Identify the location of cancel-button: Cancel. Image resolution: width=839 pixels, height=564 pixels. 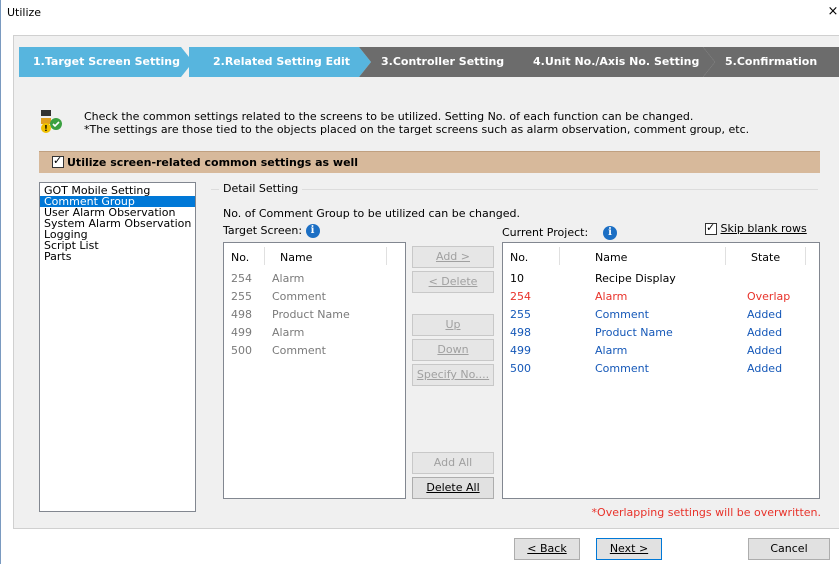
(789, 549).